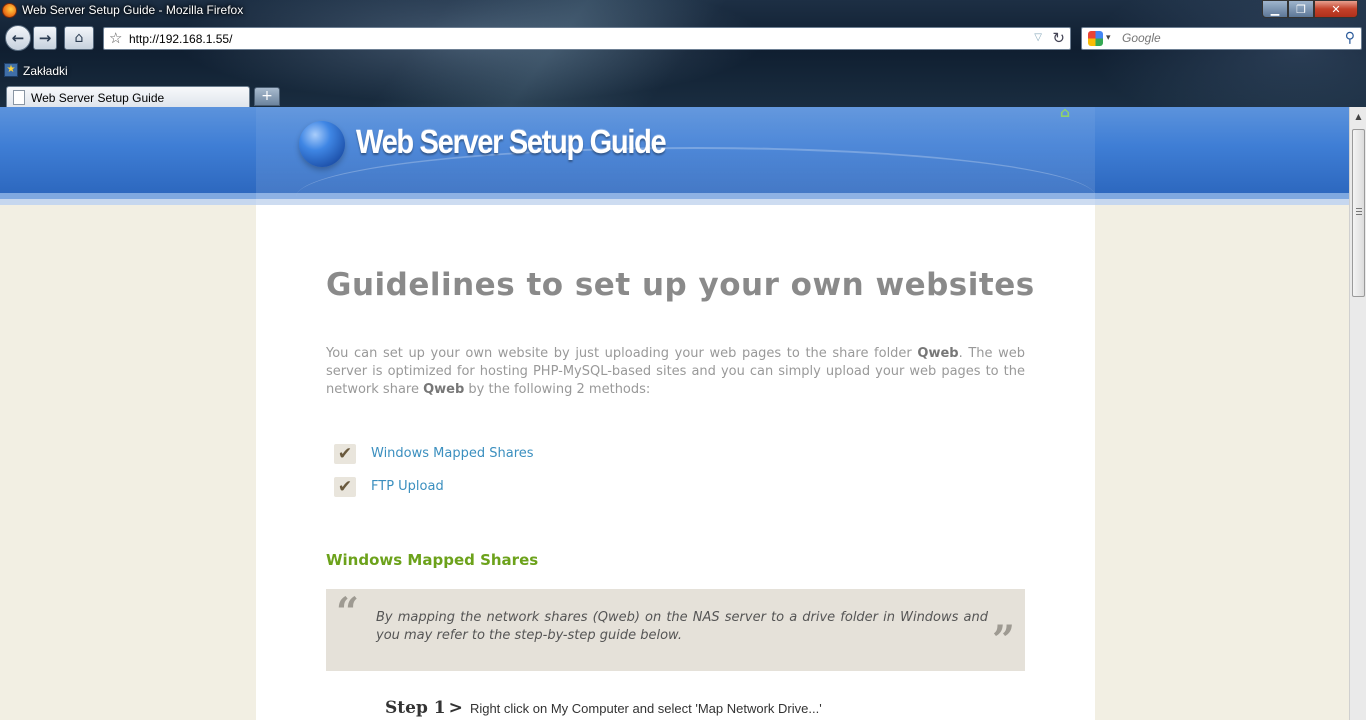  What do you see at coordinates (587, 38) in the screenshot?
I see `url-bar: ☆ http://192.168.1.55/ ▽ ↻` at bounding box center [587, 38].